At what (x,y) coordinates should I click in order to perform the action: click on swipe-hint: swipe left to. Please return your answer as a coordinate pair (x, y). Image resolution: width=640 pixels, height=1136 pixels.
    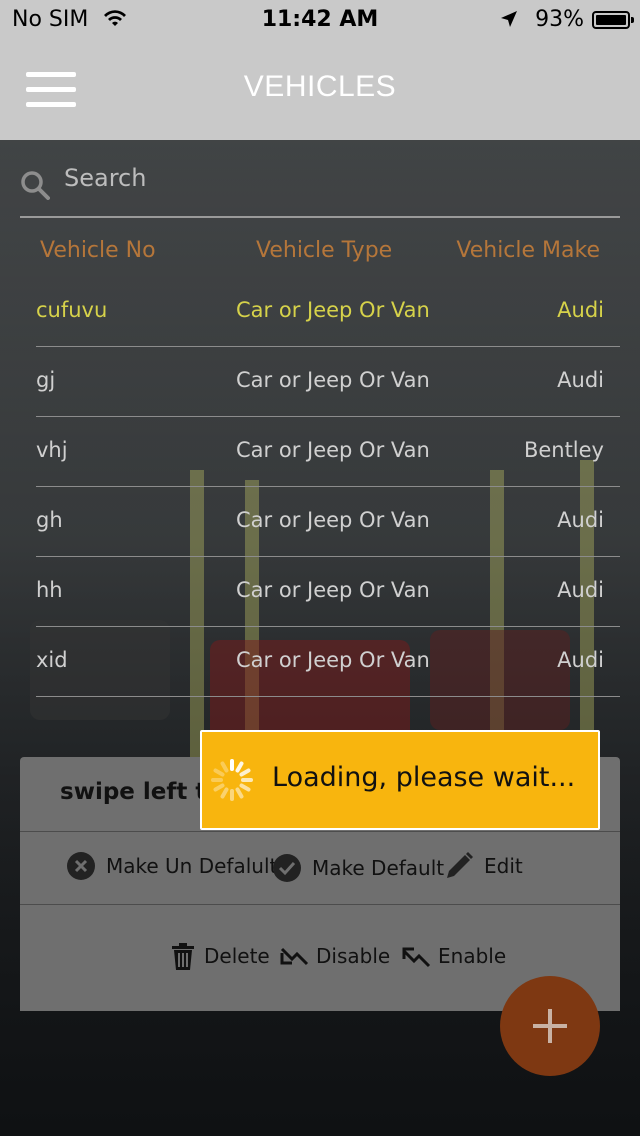
    Looking at the image, I should click on (141, 792).